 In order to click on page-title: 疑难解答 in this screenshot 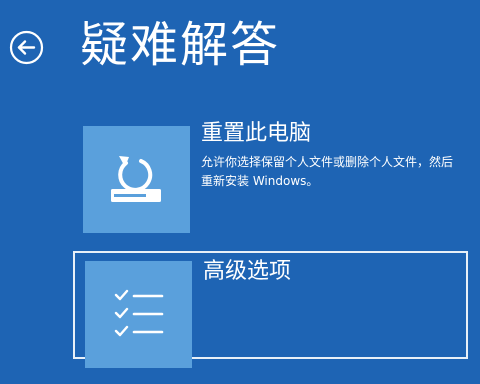, I will do `click(180, 45)`.